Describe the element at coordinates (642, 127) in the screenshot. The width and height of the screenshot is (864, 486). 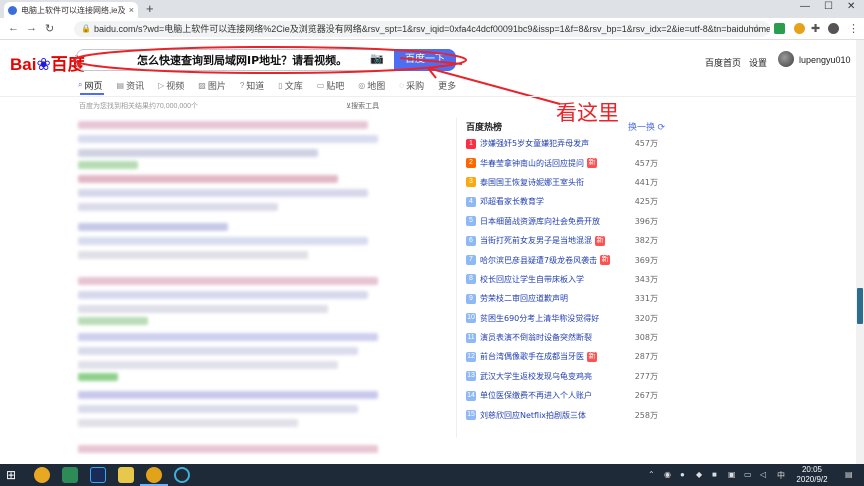
I see `refresh-label: 换一换` at that location.